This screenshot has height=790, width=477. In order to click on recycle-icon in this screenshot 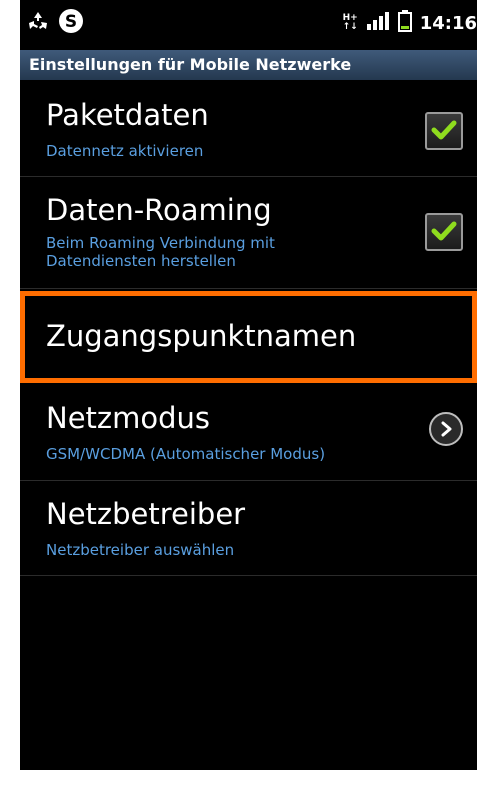, I will do `click(38, 23)`.